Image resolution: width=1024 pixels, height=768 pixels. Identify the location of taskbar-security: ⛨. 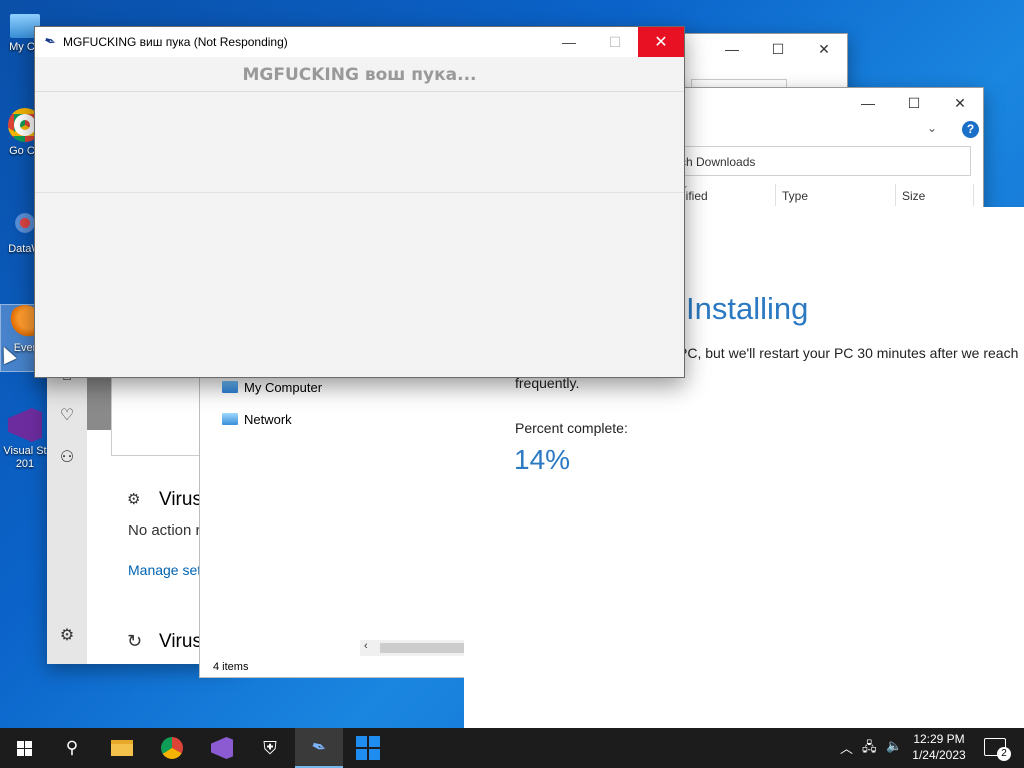
(270, 748).